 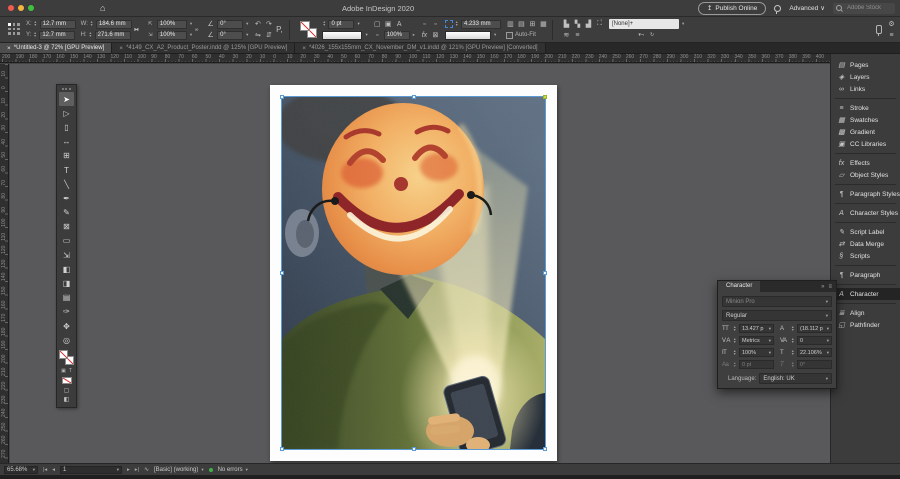 What do you see at coordinates (282, 273) in the screenshot?
I see `frame-handle-middle-left` at bounding box center [282, 273].